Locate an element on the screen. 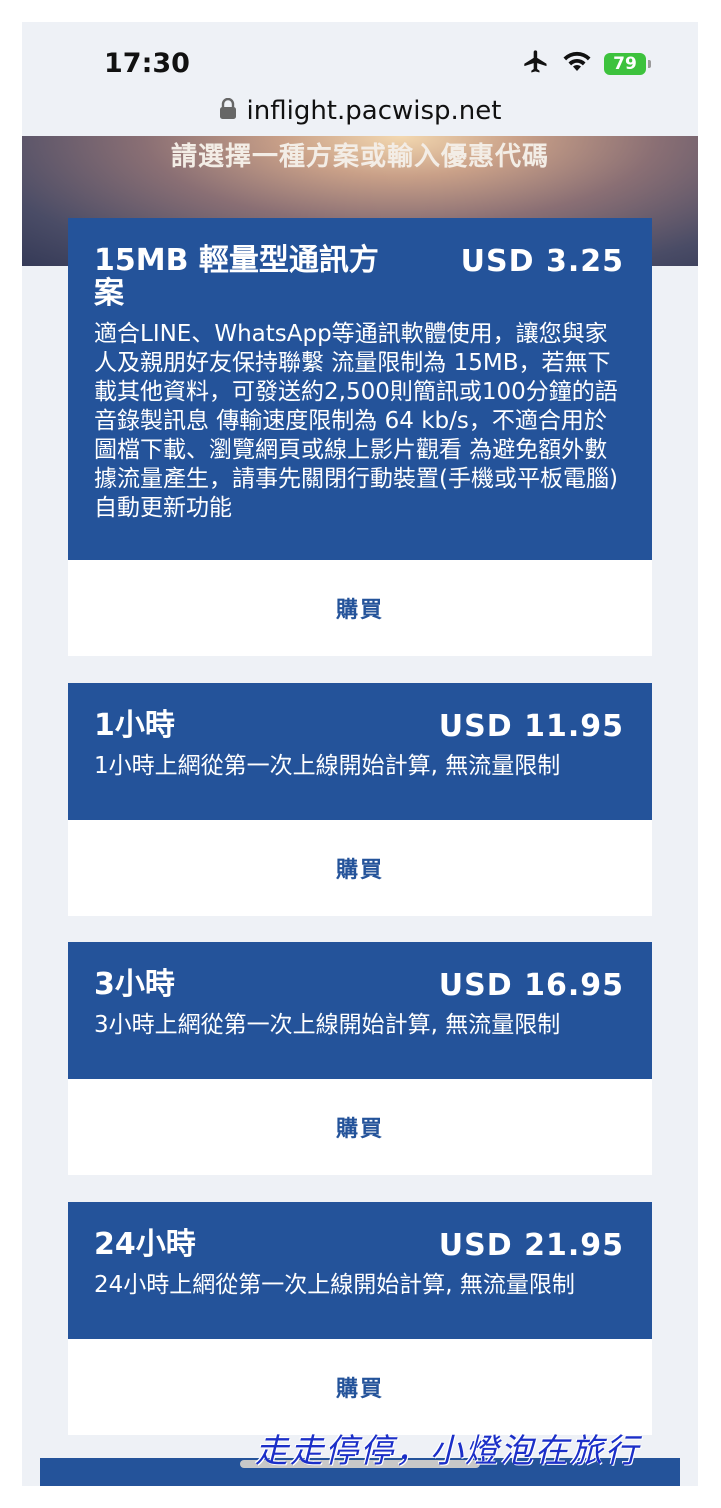  status-icons: 79 is located at coordinates (586, 64).